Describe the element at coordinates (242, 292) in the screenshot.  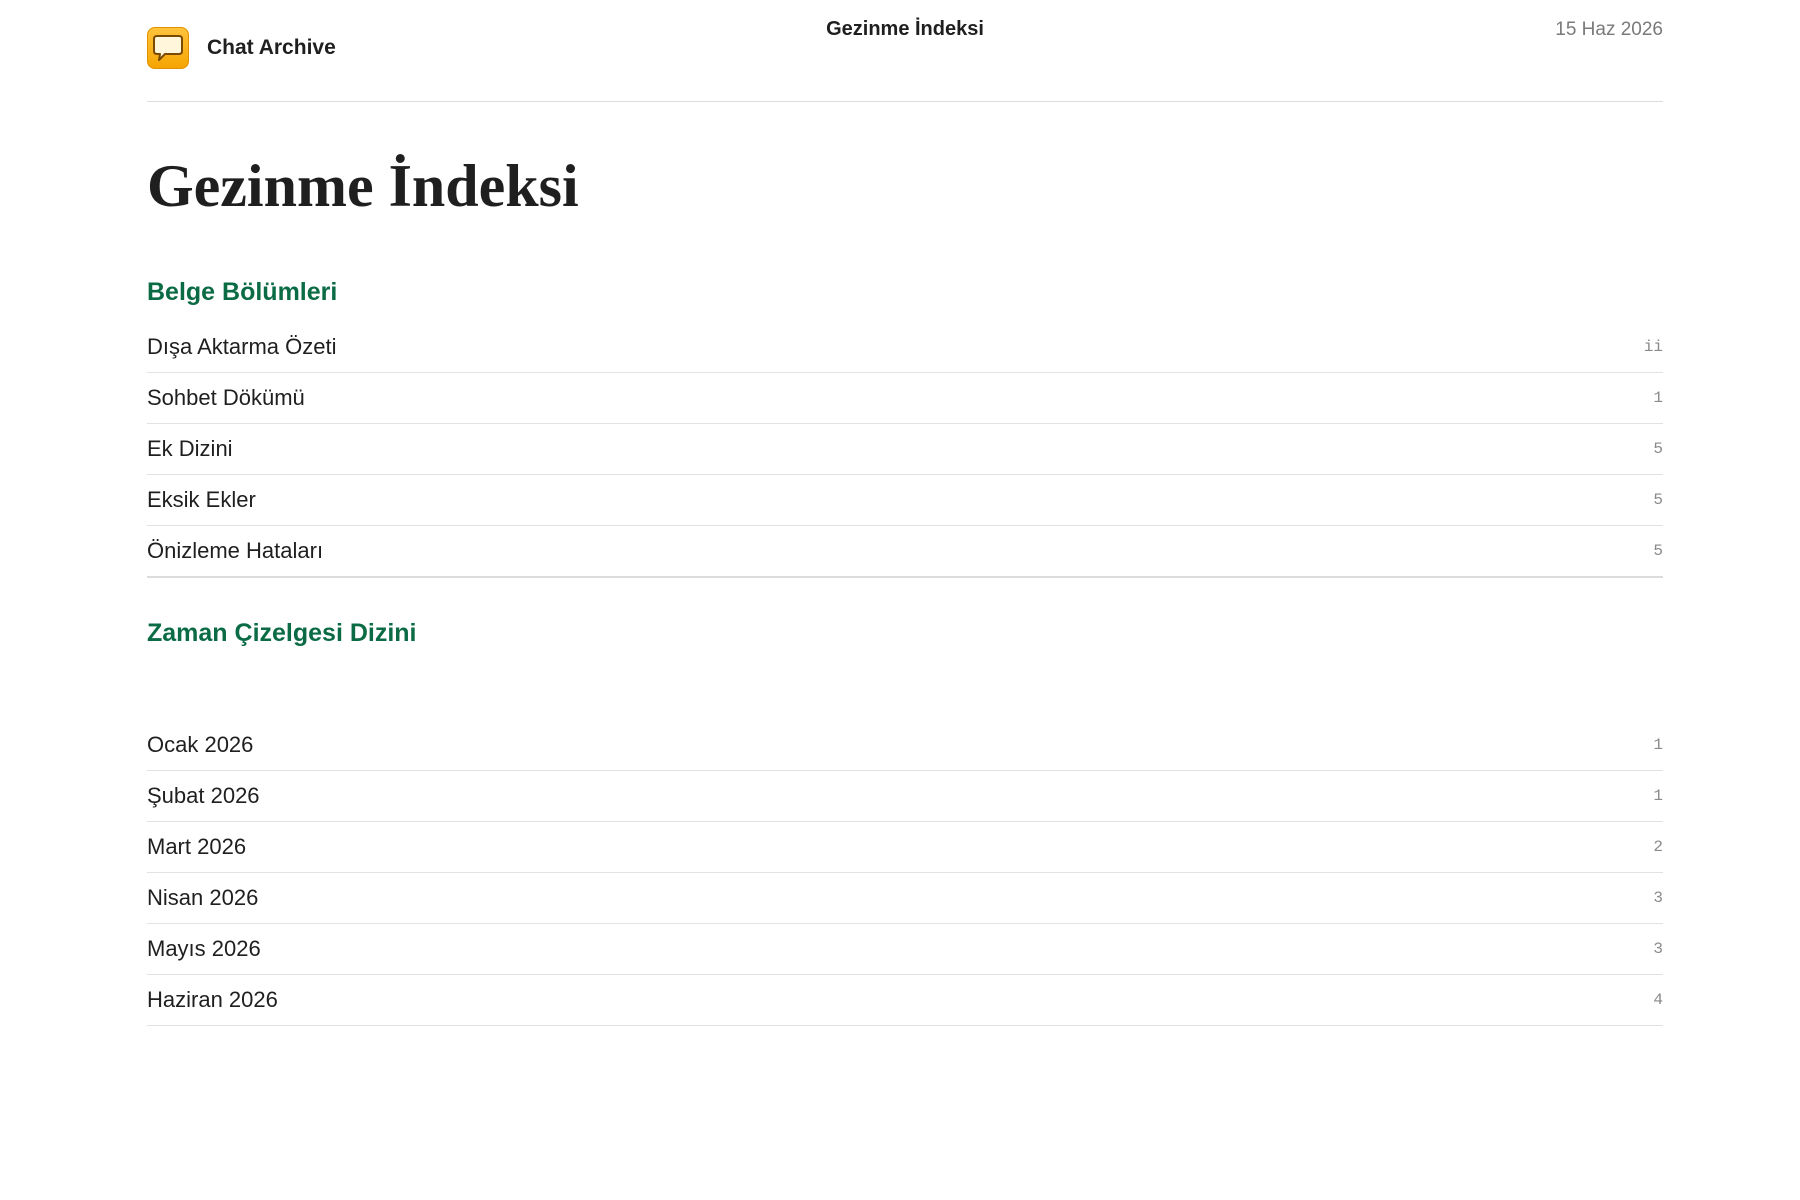
I see `section-heading-document-sections: Belge Bölümleri` at that location.